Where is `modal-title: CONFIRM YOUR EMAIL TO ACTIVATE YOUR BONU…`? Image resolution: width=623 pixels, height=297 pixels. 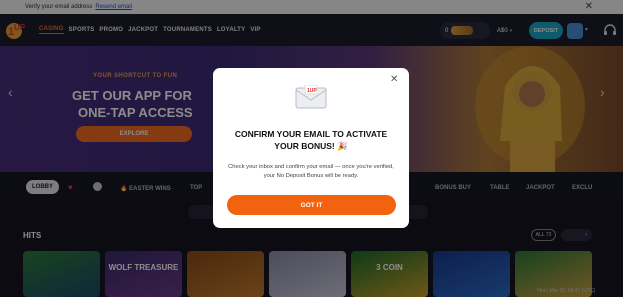 modal-title: CONFIRM YOUR EMAIL TO ACTIVATE YOUR BONU… is located at coordinates (311, 140).